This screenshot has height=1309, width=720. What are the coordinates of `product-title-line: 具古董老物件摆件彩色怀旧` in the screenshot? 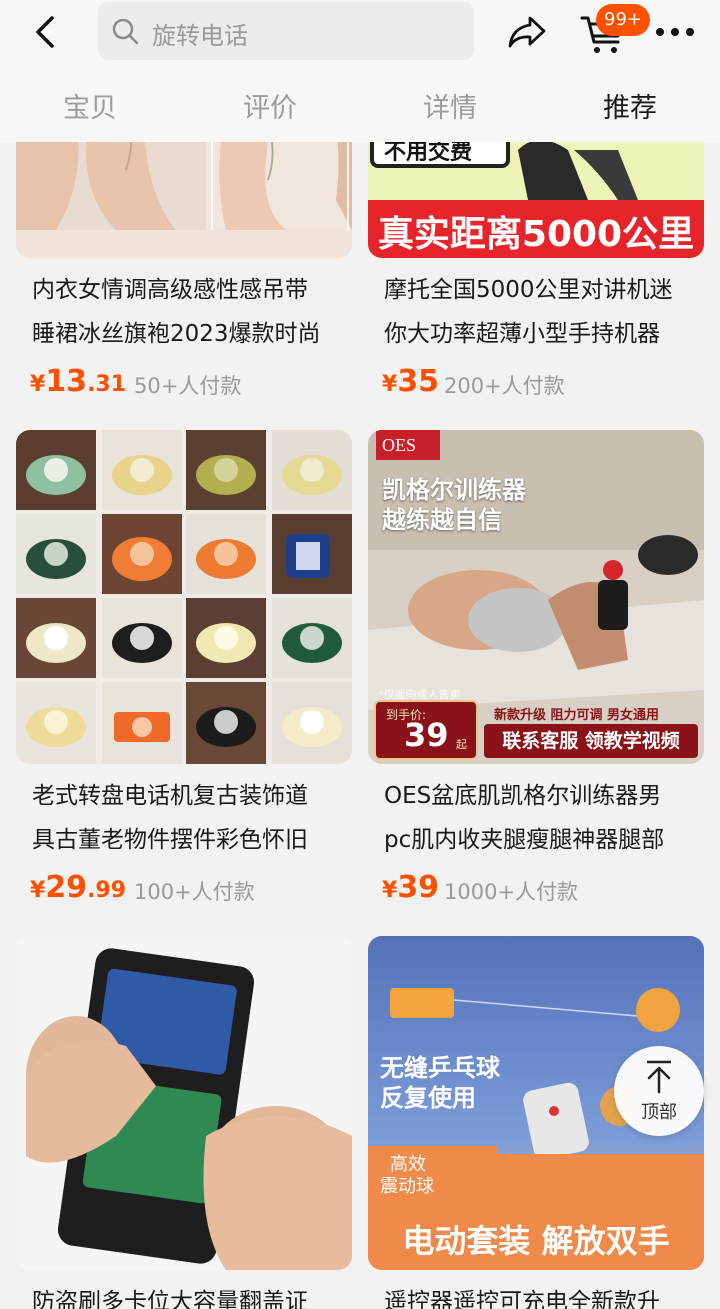 It's located at (170, 840).